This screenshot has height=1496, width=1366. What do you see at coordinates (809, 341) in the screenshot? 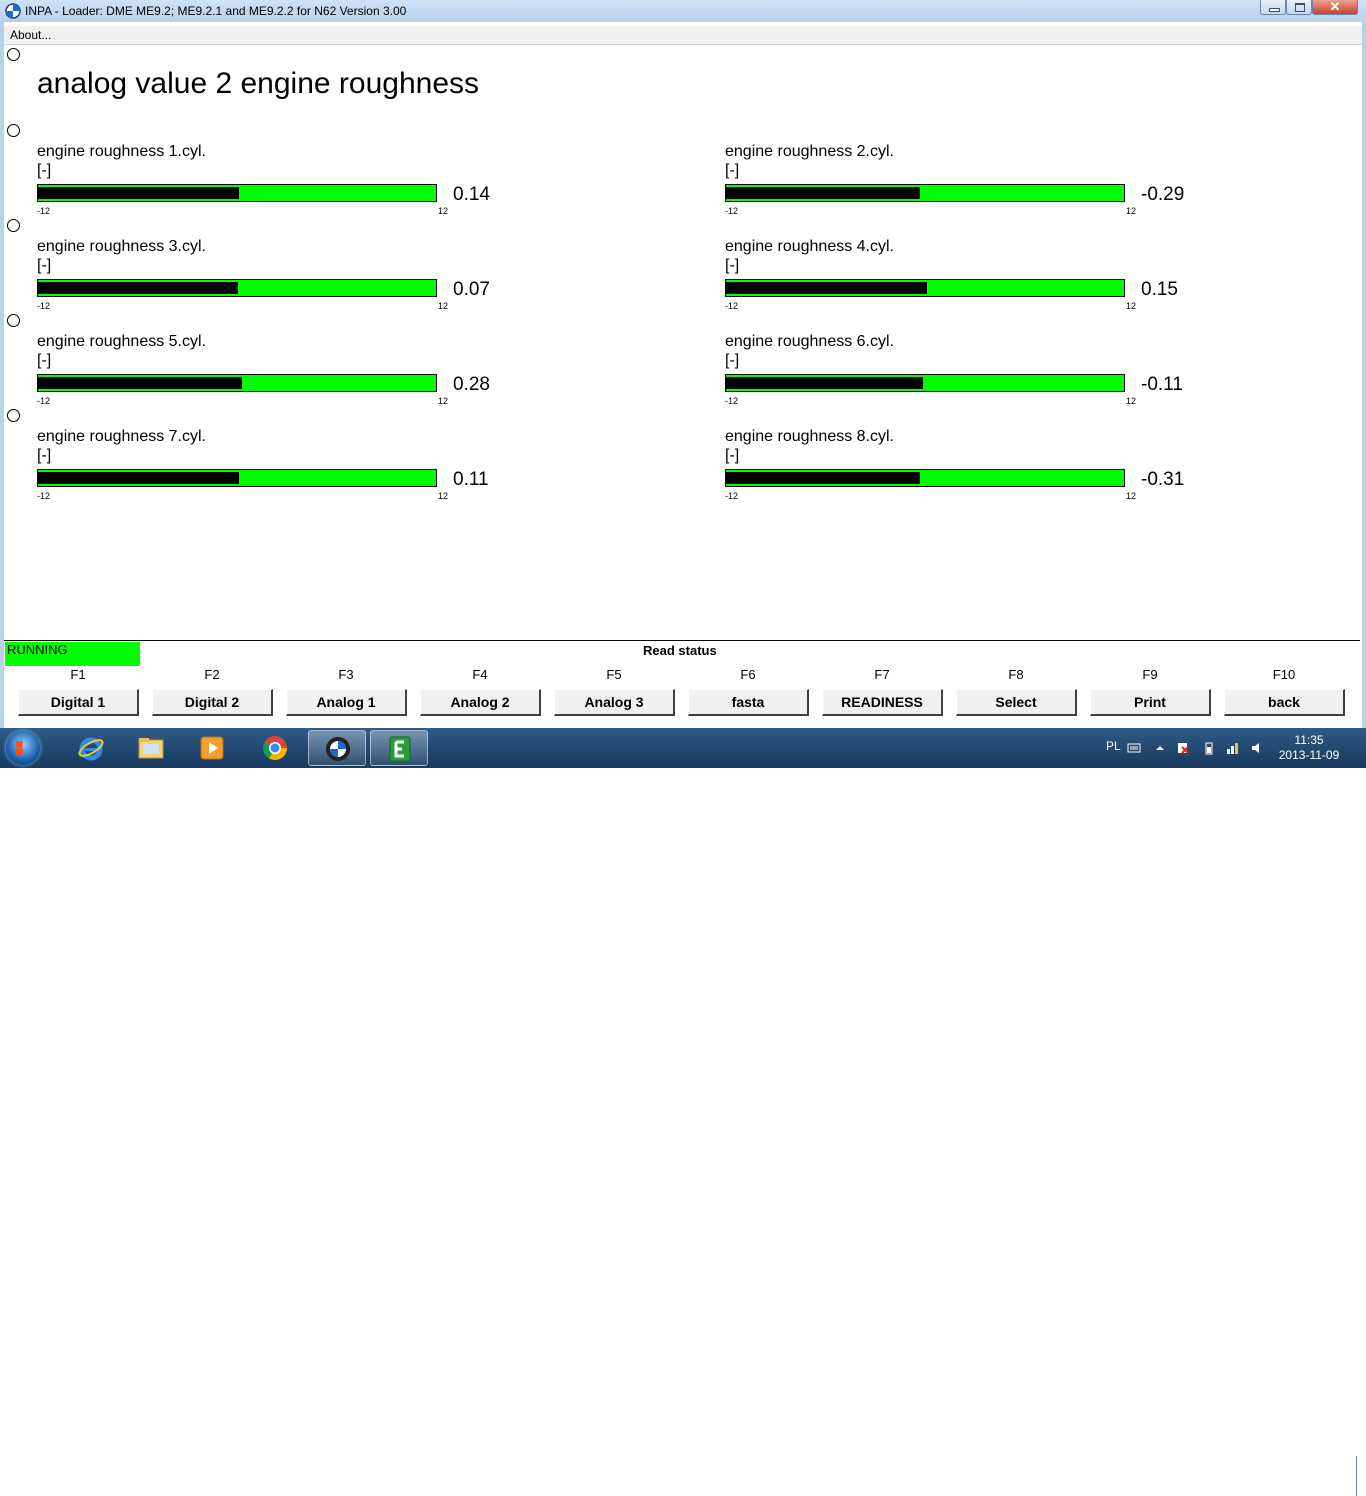
I see `meter-label: engine roughness 6.cyl.` at bounding box center [809, 341].